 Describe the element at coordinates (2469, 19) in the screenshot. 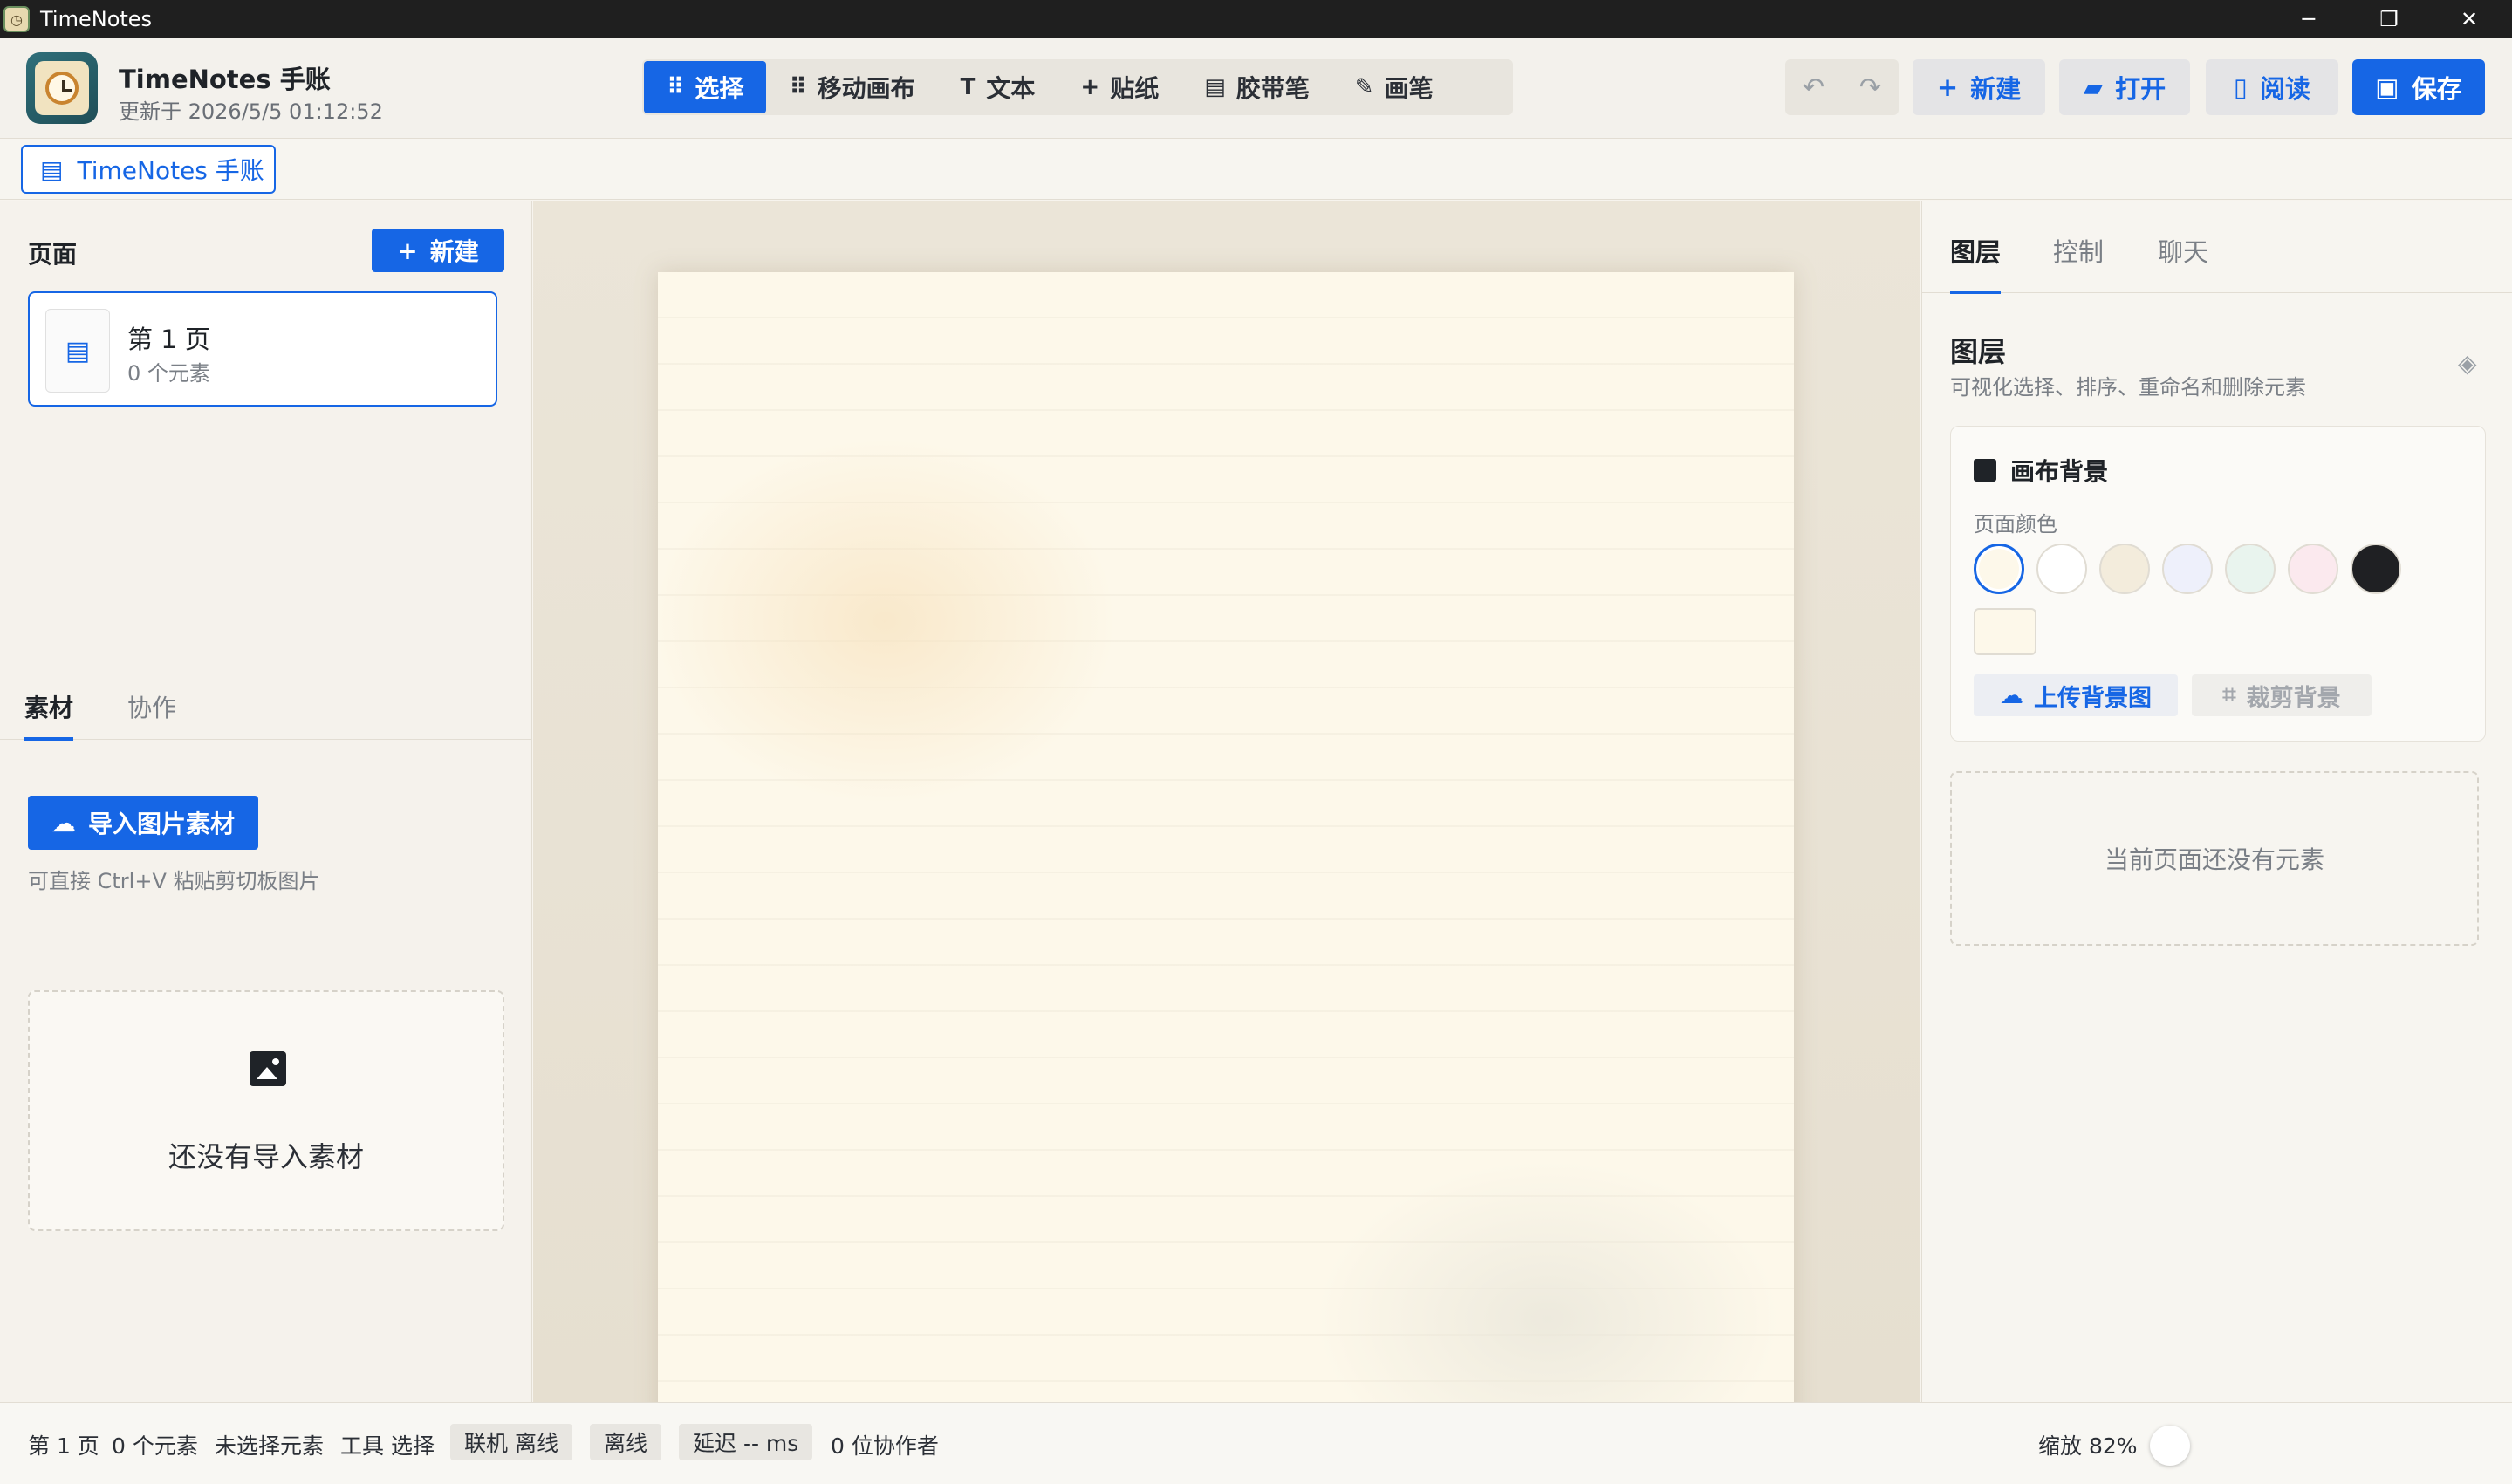

I see `close-button: ✕` at that location.